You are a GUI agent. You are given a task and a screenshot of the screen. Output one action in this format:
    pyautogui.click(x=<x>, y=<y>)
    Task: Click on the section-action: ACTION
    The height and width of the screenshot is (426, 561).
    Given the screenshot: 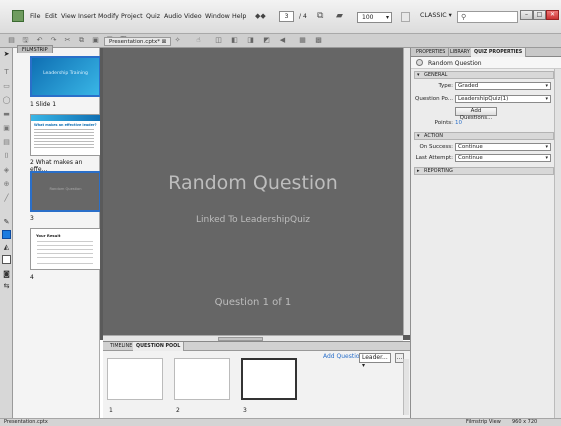 What is the action you would take?
    pyautogui.click(x=484, y=136)
    